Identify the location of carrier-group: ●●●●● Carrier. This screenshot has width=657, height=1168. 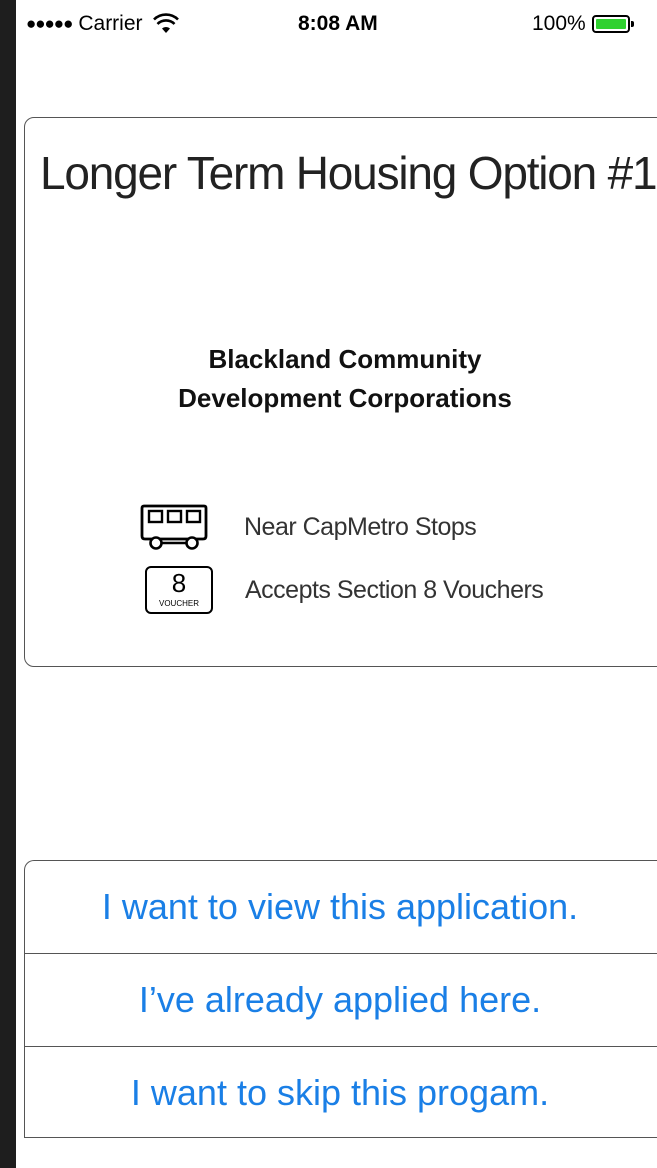
(102, 24).